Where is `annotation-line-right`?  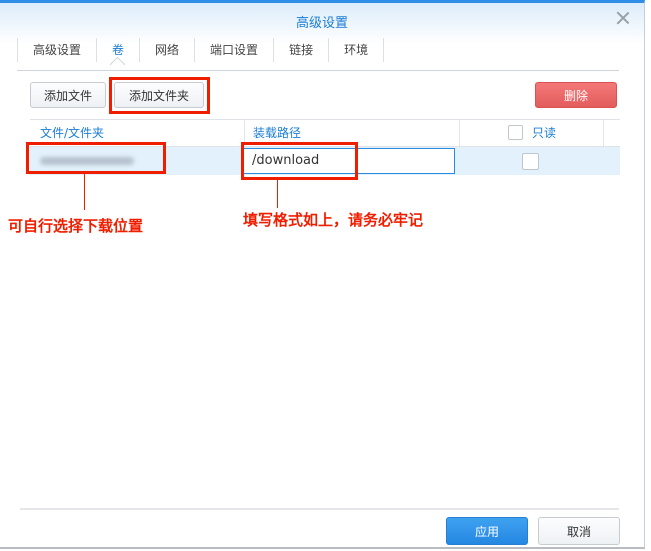
annotation-line-right is located at coordinates (277, 194).